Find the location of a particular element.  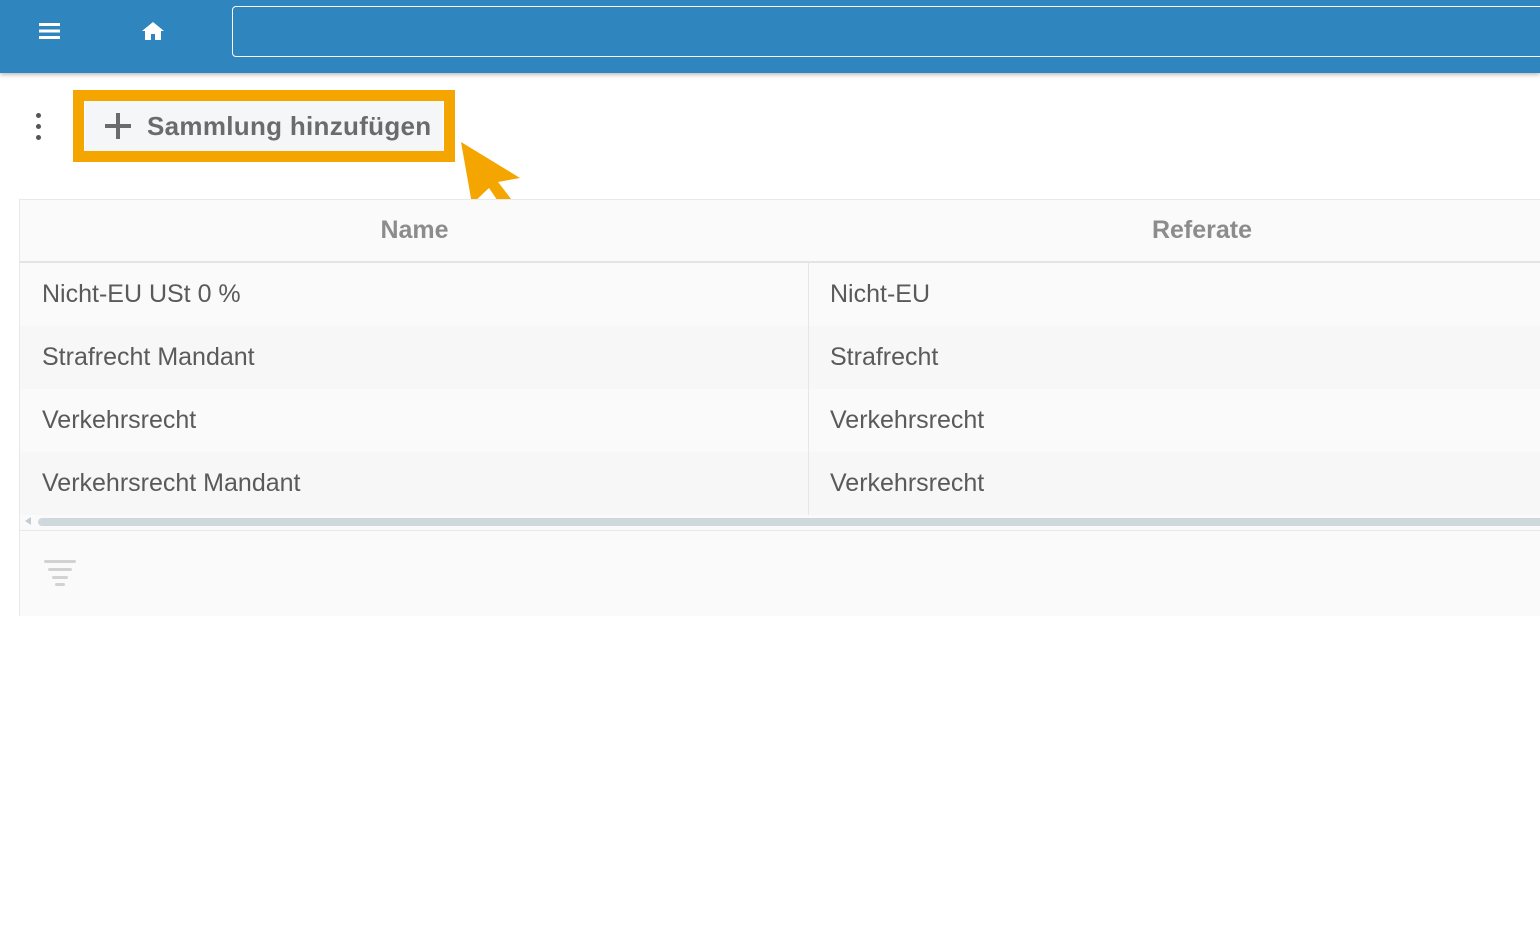

top-bar is located at coordinates (770, 36).